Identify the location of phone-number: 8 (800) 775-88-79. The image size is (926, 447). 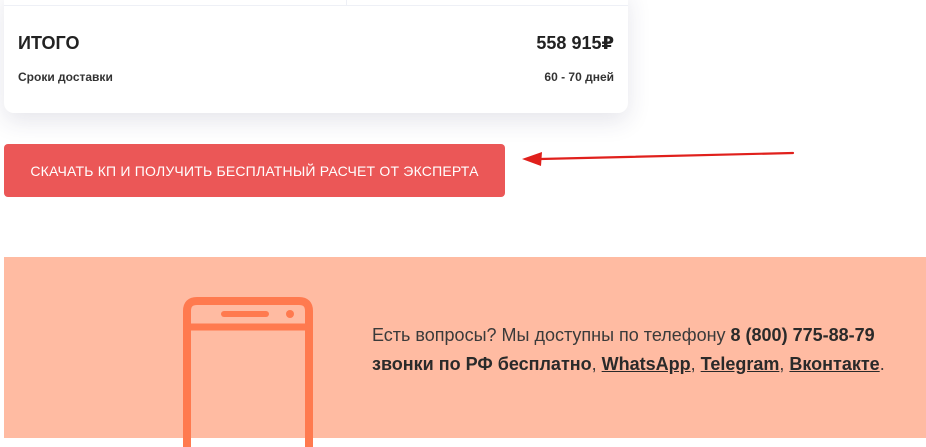
(803, 335).